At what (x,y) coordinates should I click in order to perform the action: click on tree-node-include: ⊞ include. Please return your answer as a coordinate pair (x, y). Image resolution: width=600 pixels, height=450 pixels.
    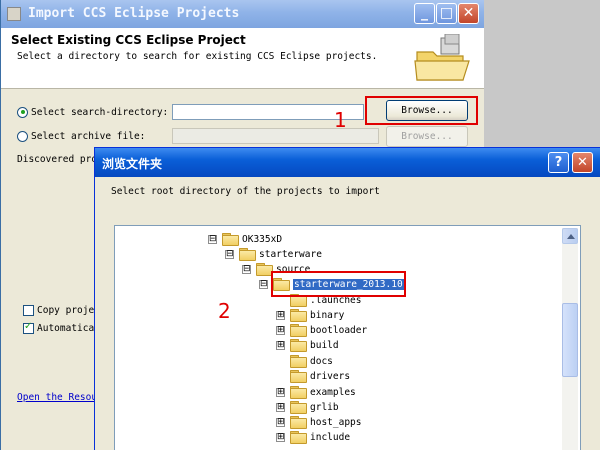
    Looking at the image, I should click on (313, 437).